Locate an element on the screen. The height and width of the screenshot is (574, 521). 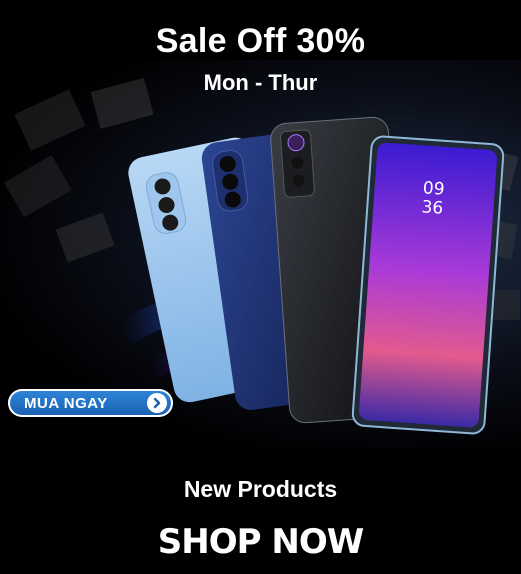
clock-hour: 09 is located at coordinates (434, 189).